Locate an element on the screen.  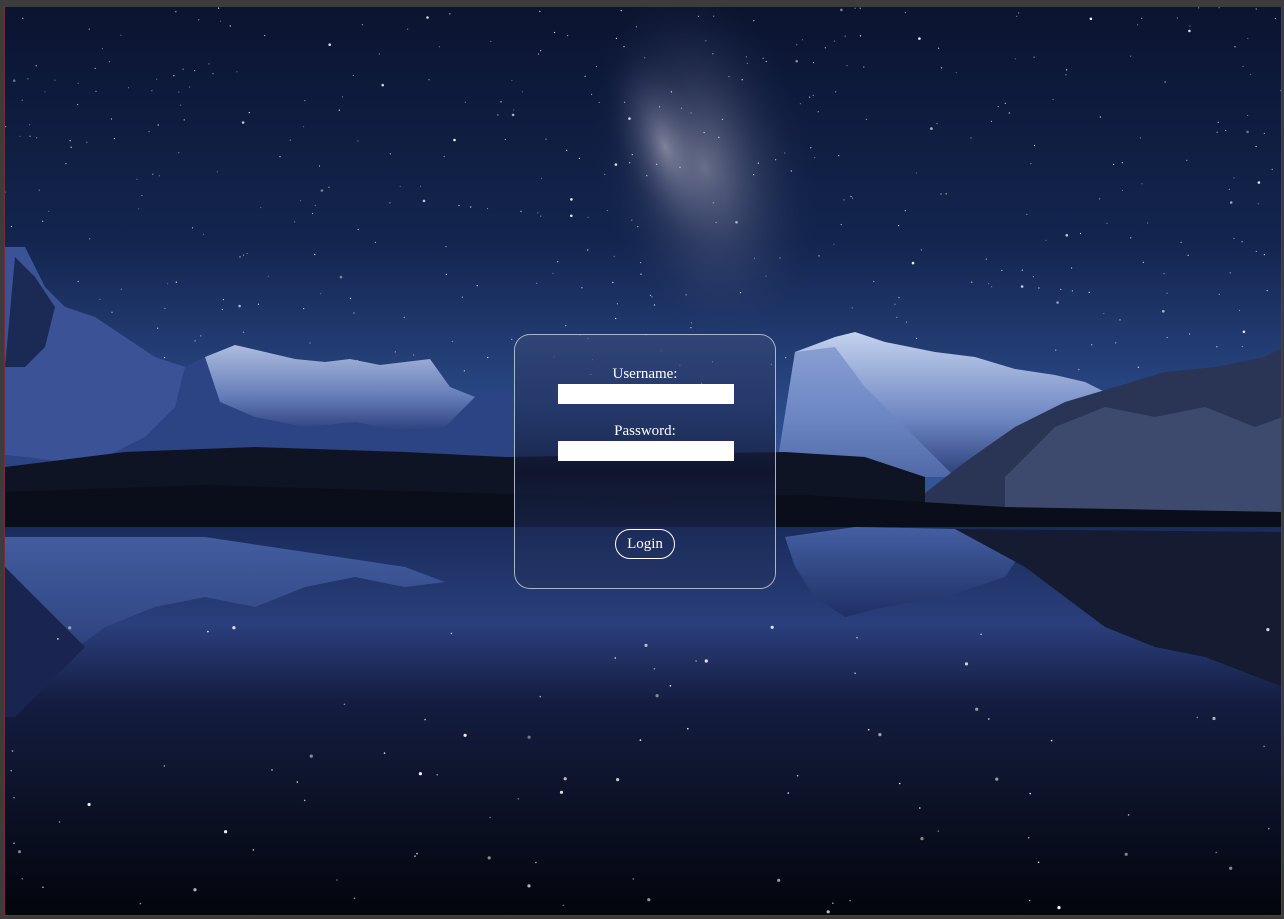
password-label: Password: is located at coordinates (645, 431).